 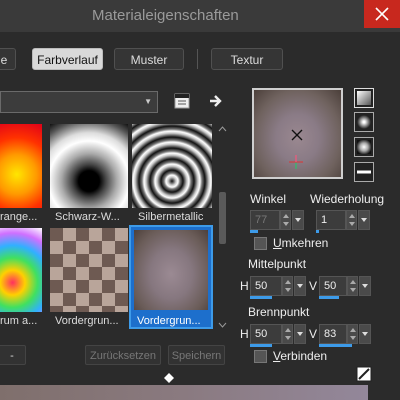 I want to click on focus-h-dropdown, so click(x=300, y=334).